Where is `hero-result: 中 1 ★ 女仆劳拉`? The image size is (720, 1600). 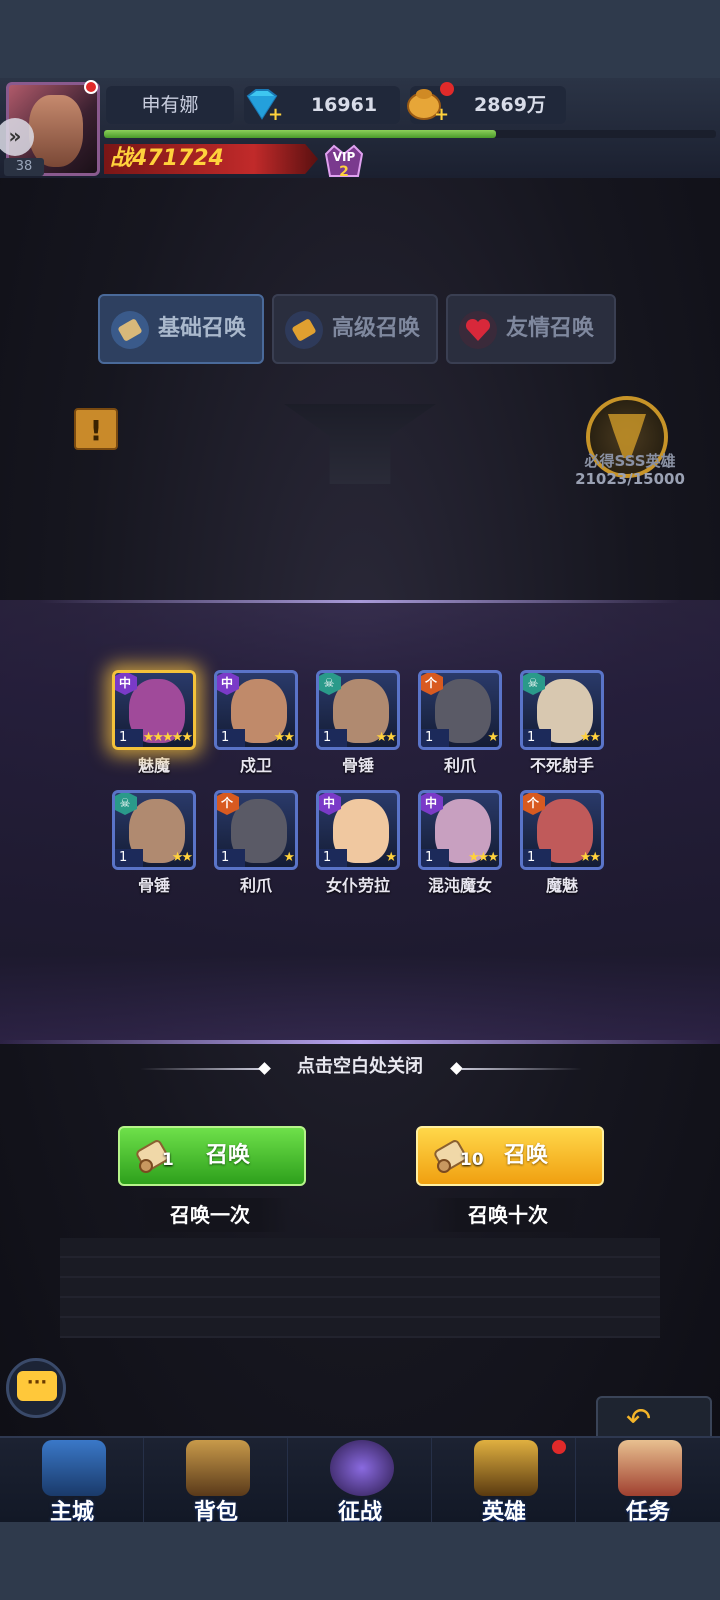 hero-result: 中 1 ★ 女仆劳拉 is located at coordinates (358, 843).